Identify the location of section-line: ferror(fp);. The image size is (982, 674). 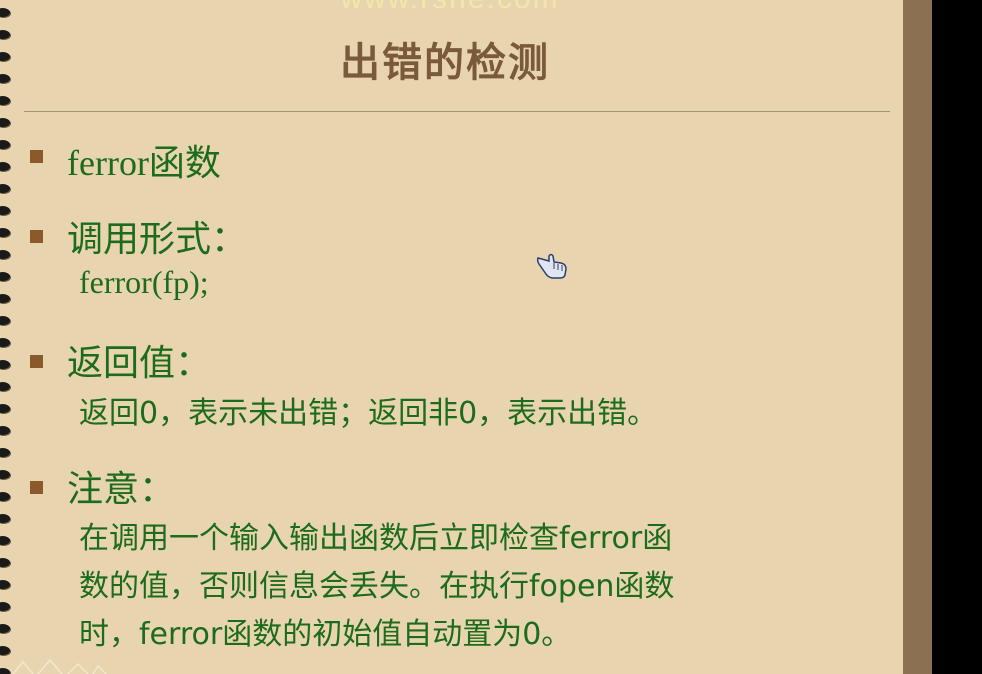
(144, 282).